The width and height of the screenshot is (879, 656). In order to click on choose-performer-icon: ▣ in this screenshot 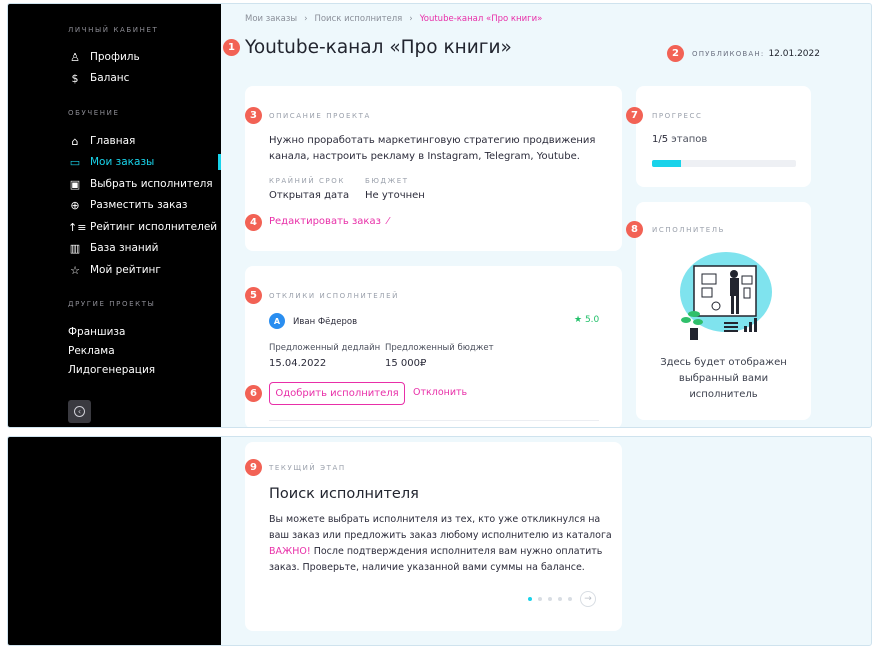, I will do `click(75, 184)`.